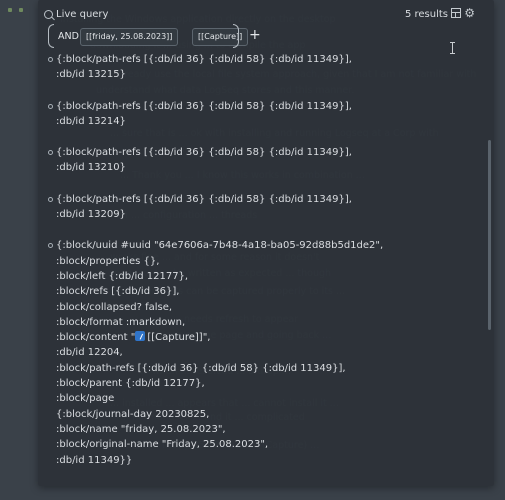 This screenshot has height=500, width=505. What do you see at coordinates (48, 14) in the screenshot?
I see `search-icon` at bounding box center [48, 14].